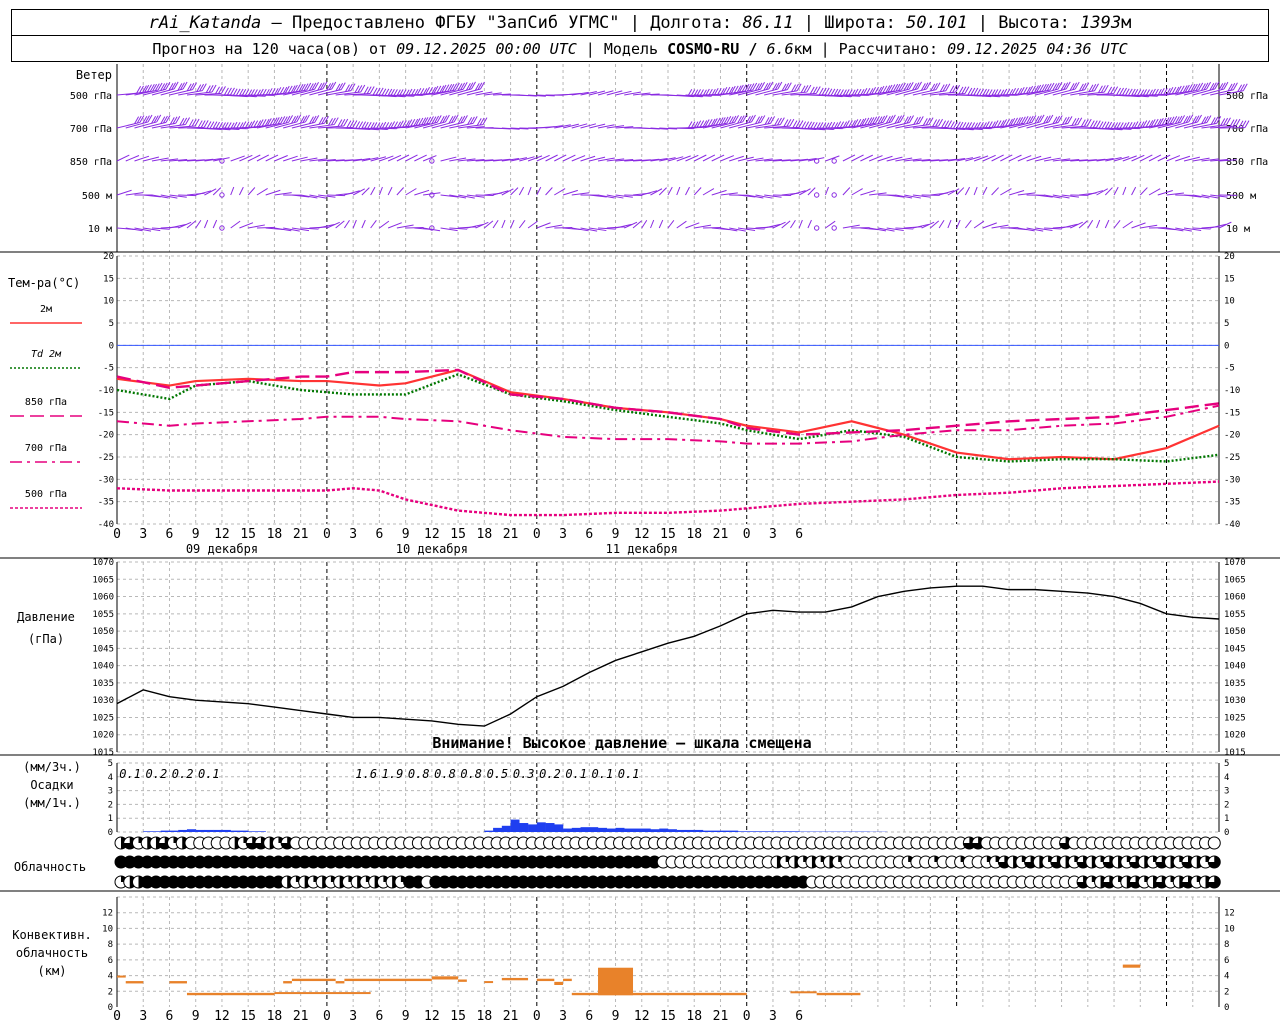 Image resolution: width=1280 pixels, height=1024 pixels. Describe the element at coordinates (248, 534) in the screenshot. I see `temperature-xtick: 15` at that location.